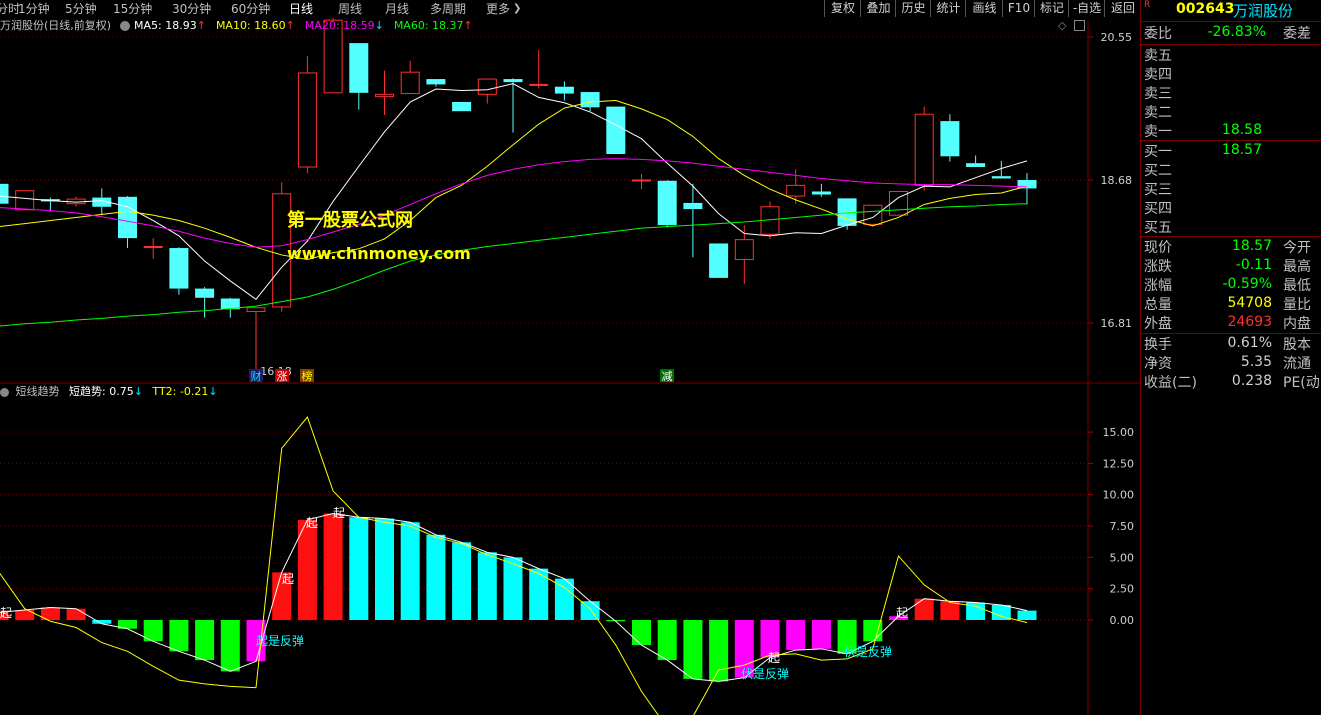 This screenshot has height=715, width=1321. I want to click on event-marker-3: 减, so click(667, 376).